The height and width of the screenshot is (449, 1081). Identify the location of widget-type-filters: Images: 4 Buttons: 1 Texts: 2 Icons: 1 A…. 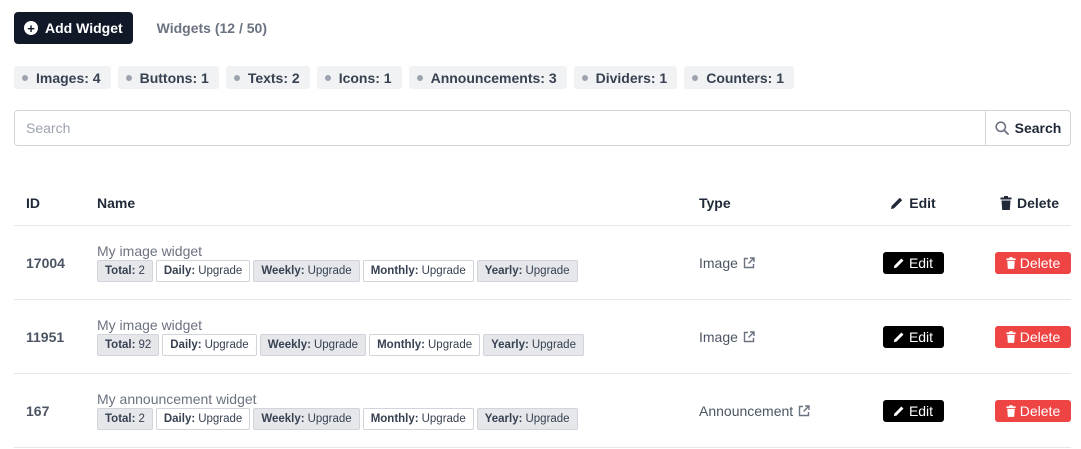
(404, 77).